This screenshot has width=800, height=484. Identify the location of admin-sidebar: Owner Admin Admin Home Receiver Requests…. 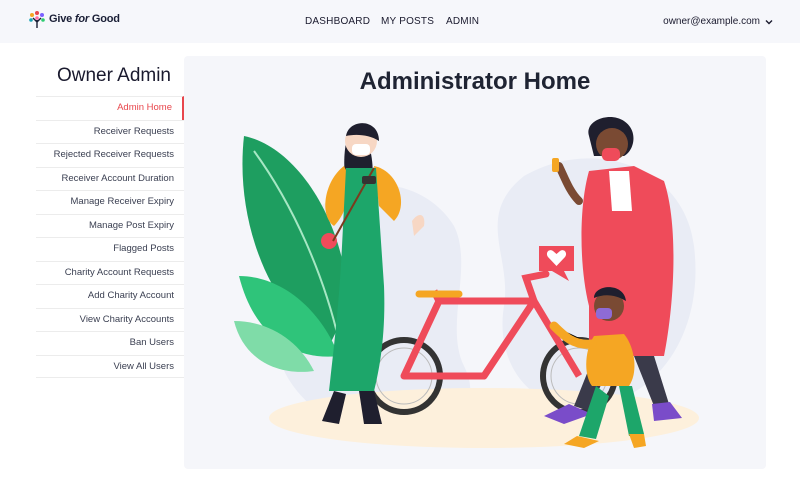
(110, 220).